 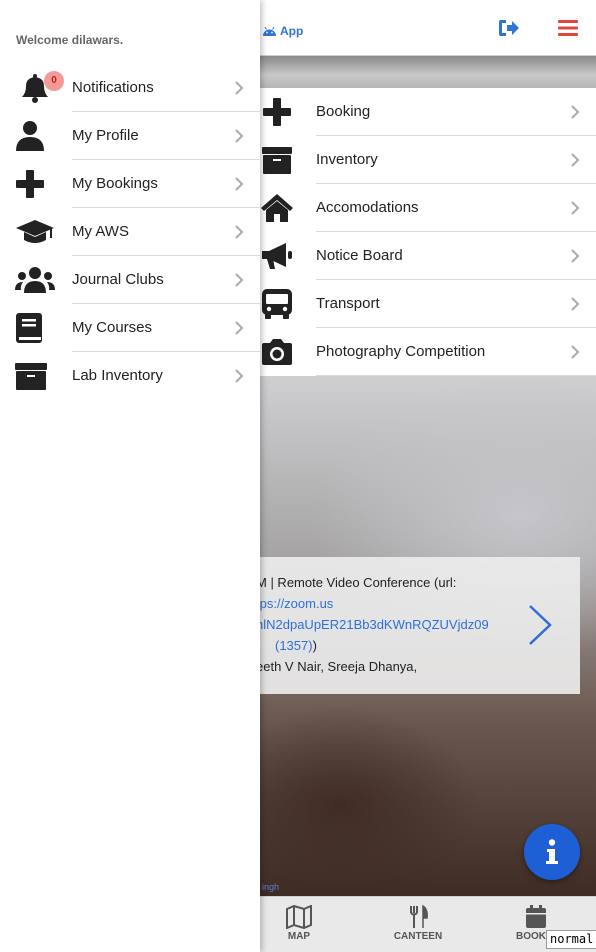 What do you see at coordinates (35, 231) in the screenshot?
I see `graduation-cap-icon` at bounding box center [35, 231].